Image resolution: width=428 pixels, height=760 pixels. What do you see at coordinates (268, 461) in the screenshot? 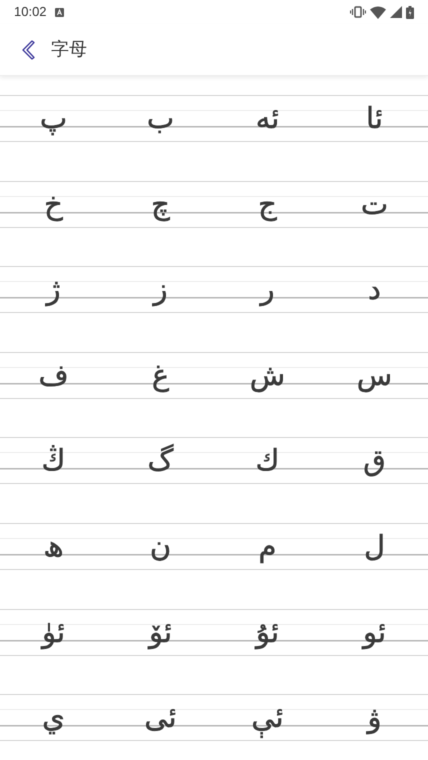
I see `letter: ك` at bounding box center [268, 461].